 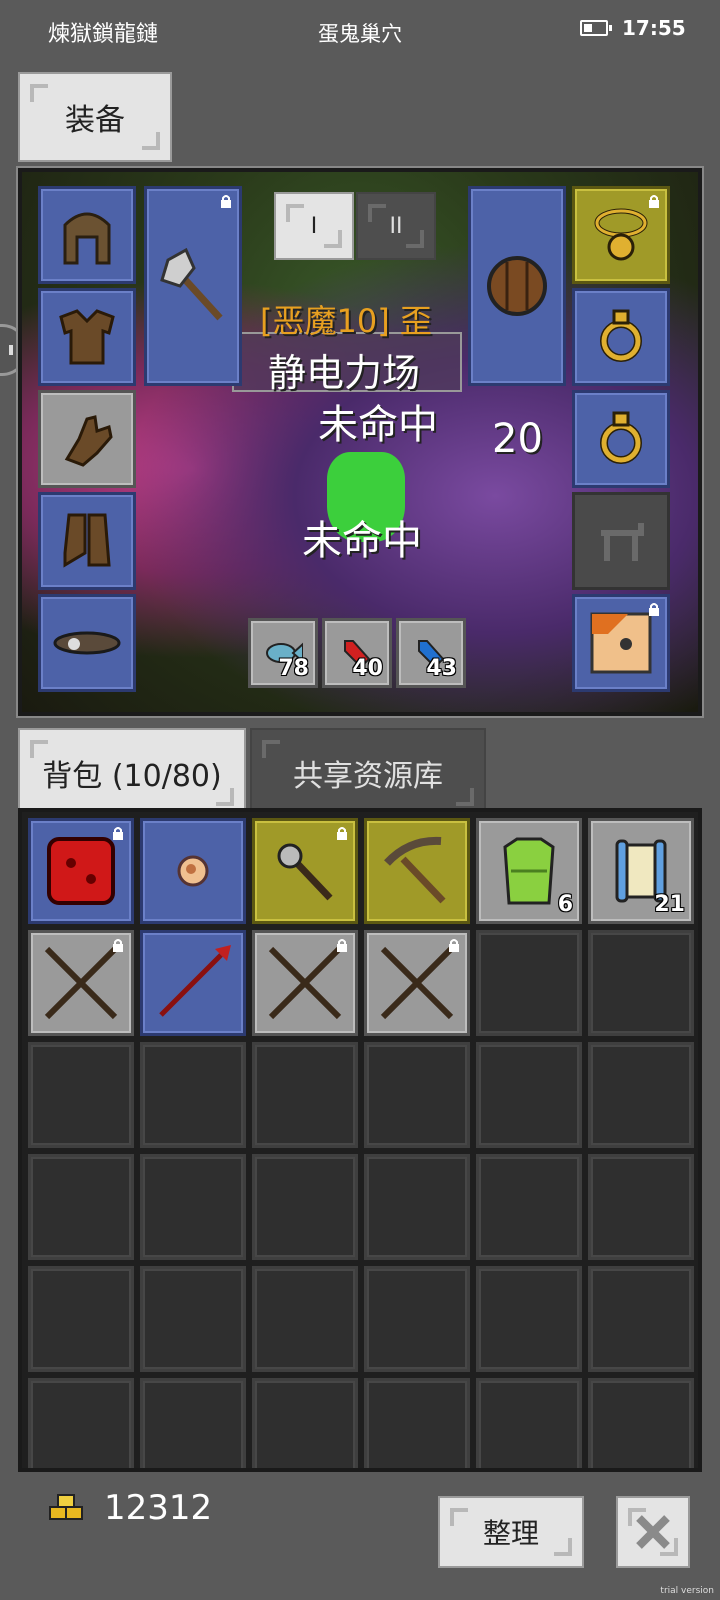 I want to click on belt-slot, so click(x=87, y=643).